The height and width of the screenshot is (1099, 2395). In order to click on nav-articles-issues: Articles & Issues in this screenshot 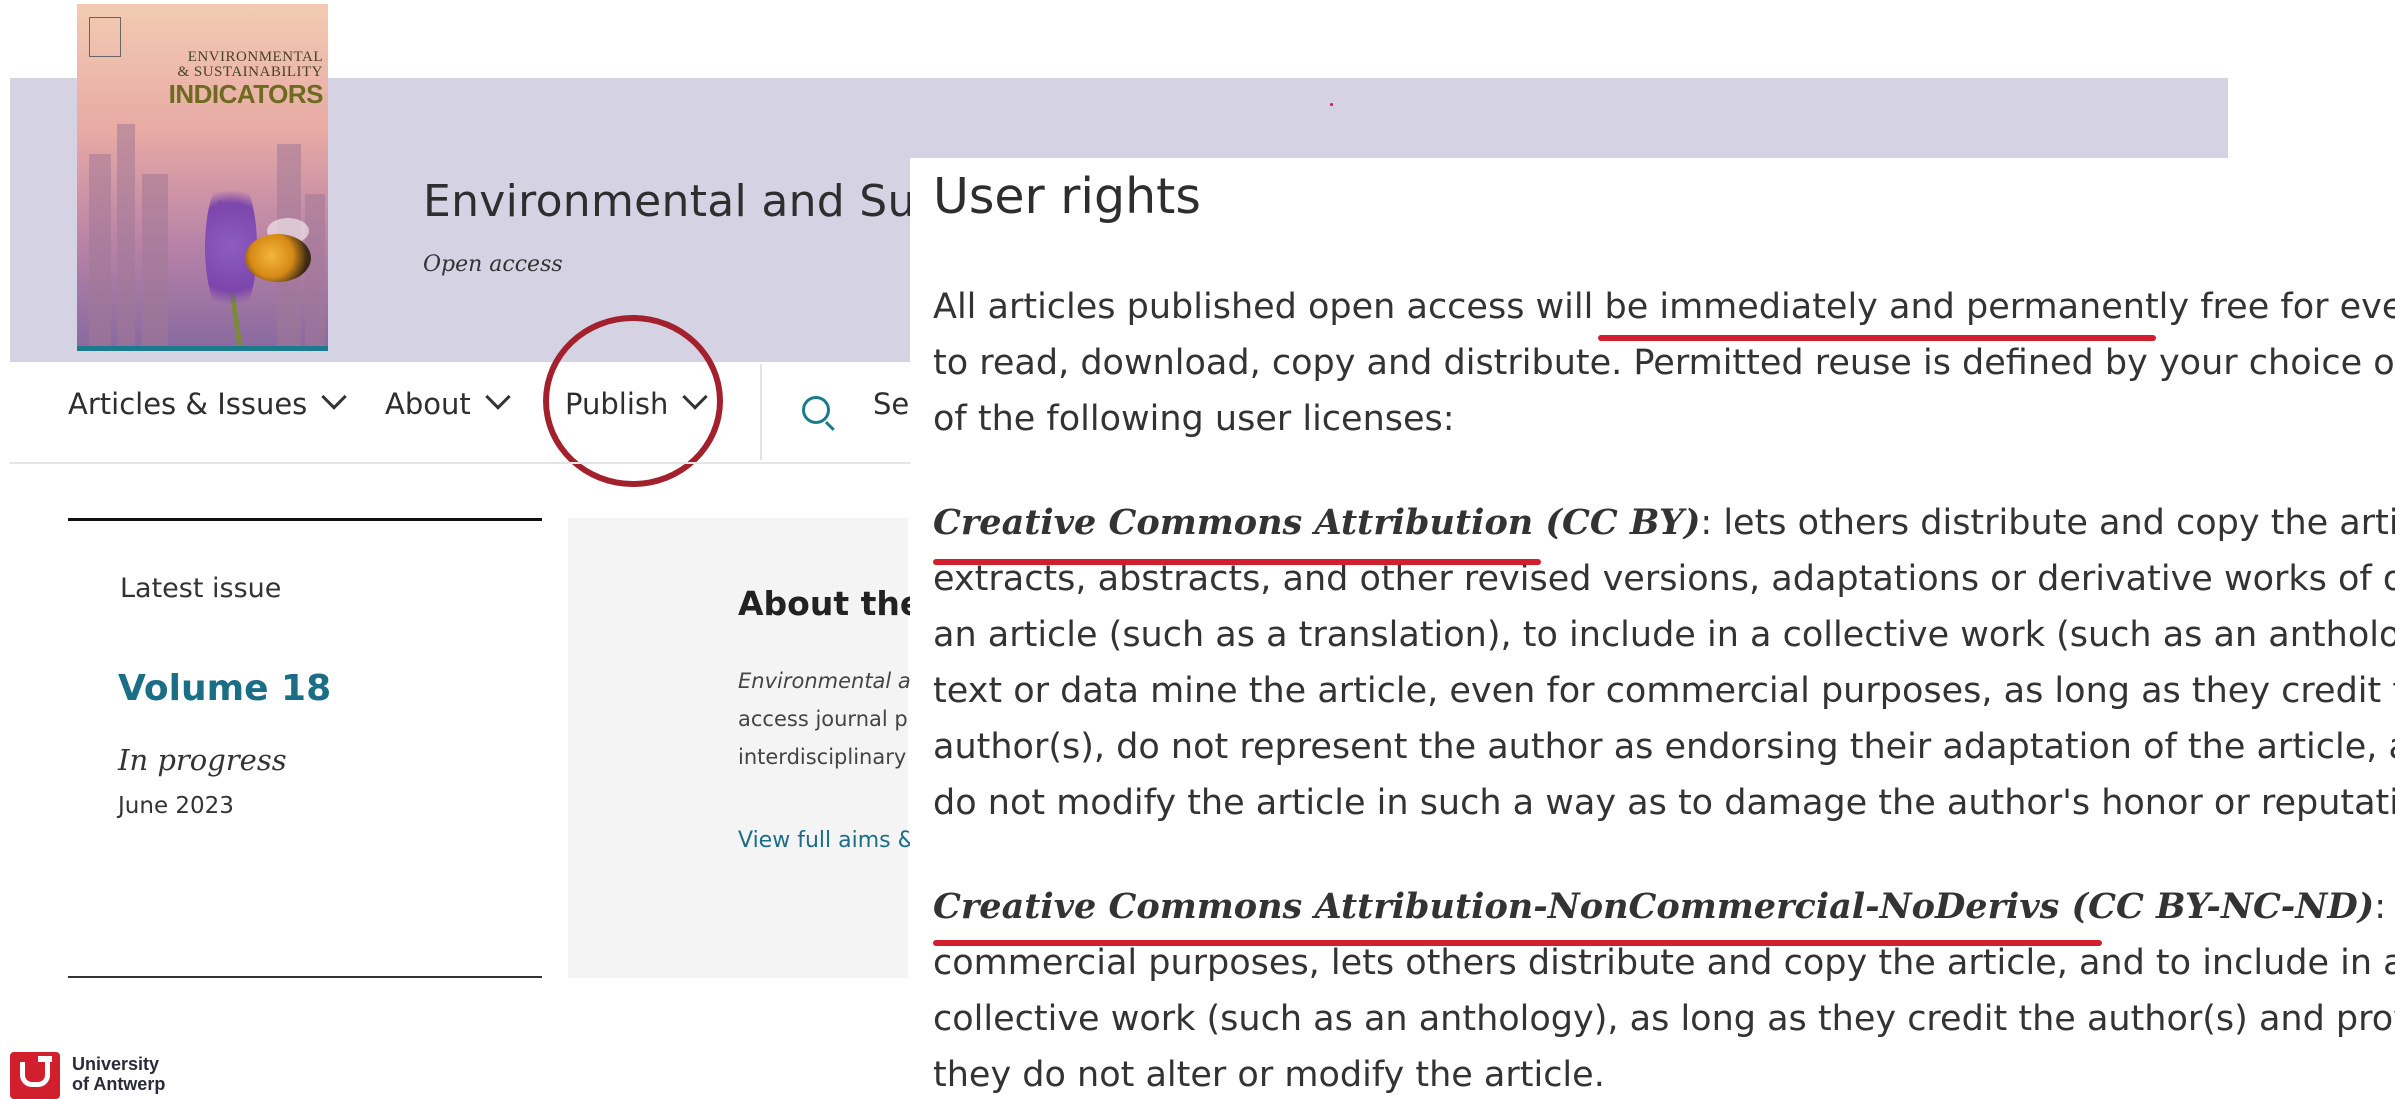, I will do `click(208, 402)`.